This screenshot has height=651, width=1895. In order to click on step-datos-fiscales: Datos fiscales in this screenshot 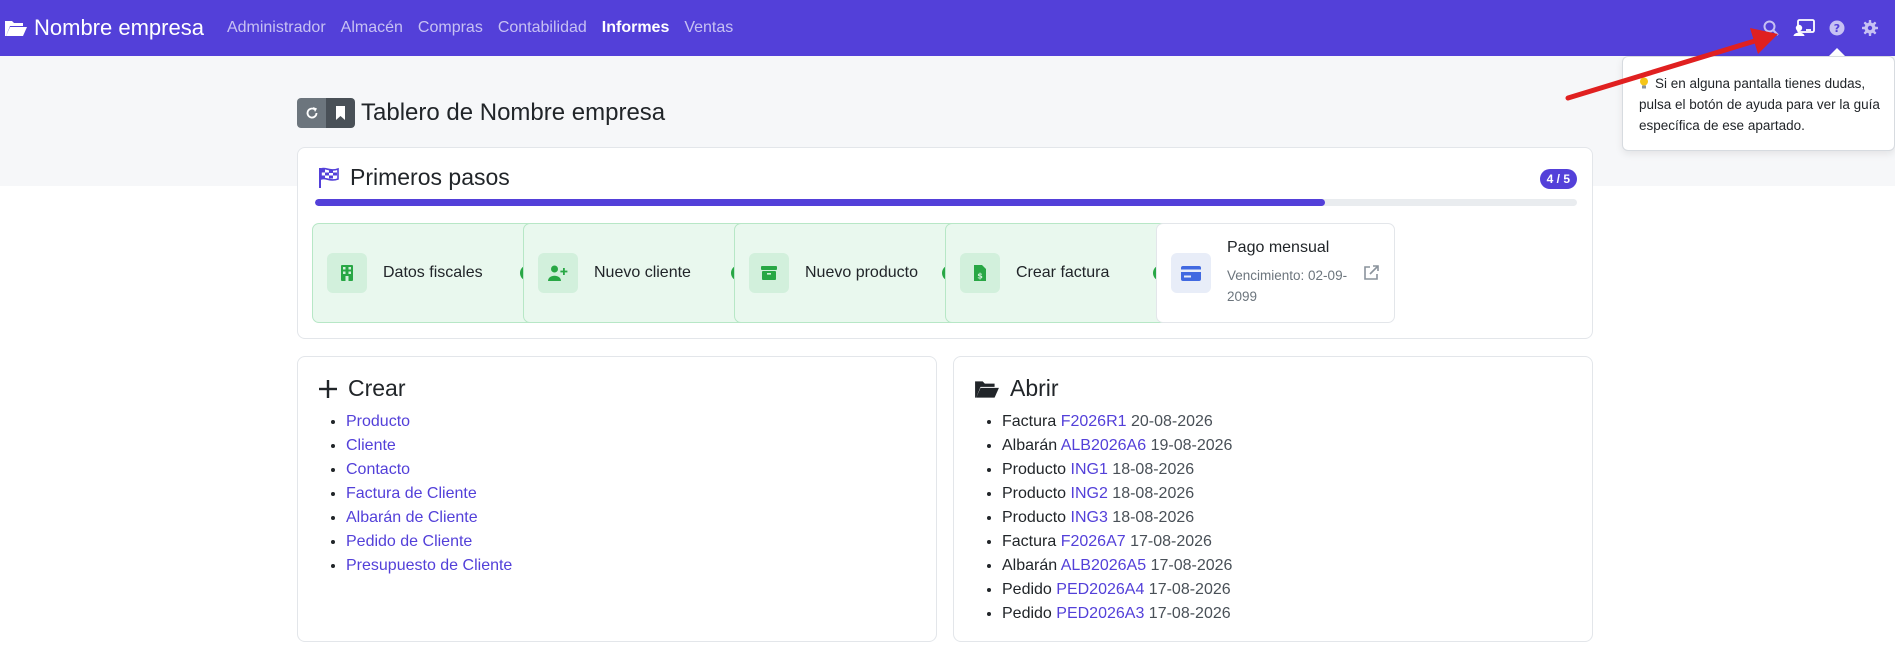, I will do `click(431, 273)`.